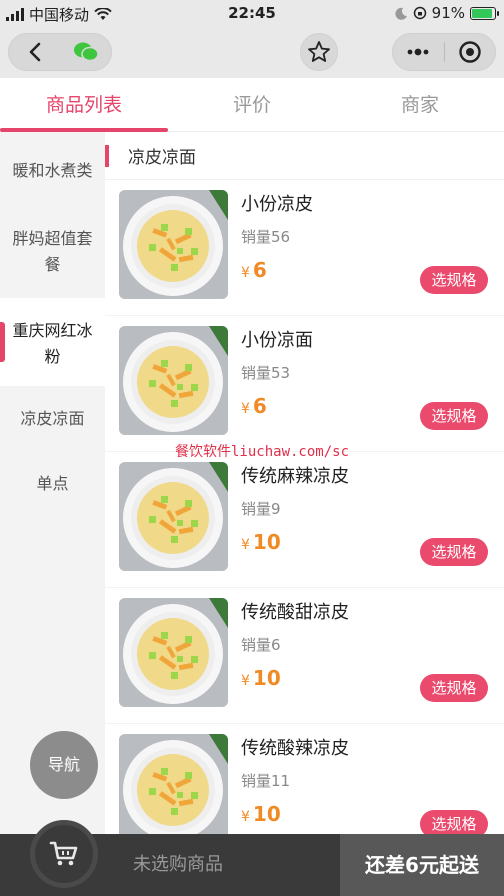 Image resolution: width=504 pixels, height=896 pixels. Describe the element at coordinates (304, 248) in the screenshot. I see `product-item: 小份凉皮 销量56 ¥6 选规格` at that location.